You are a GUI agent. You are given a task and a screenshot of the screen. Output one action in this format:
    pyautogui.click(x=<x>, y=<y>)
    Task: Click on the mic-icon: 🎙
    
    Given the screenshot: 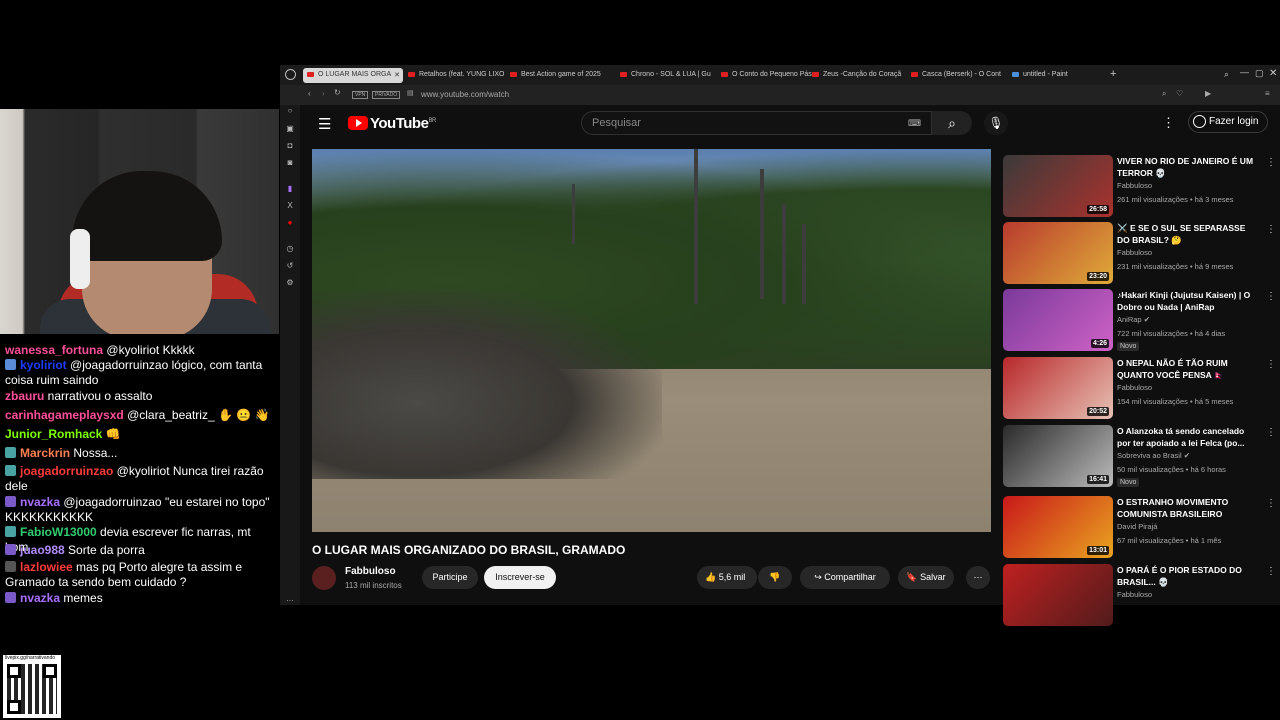 What is the action you would take?
    pyautogui.click(x=996, y=123)
    